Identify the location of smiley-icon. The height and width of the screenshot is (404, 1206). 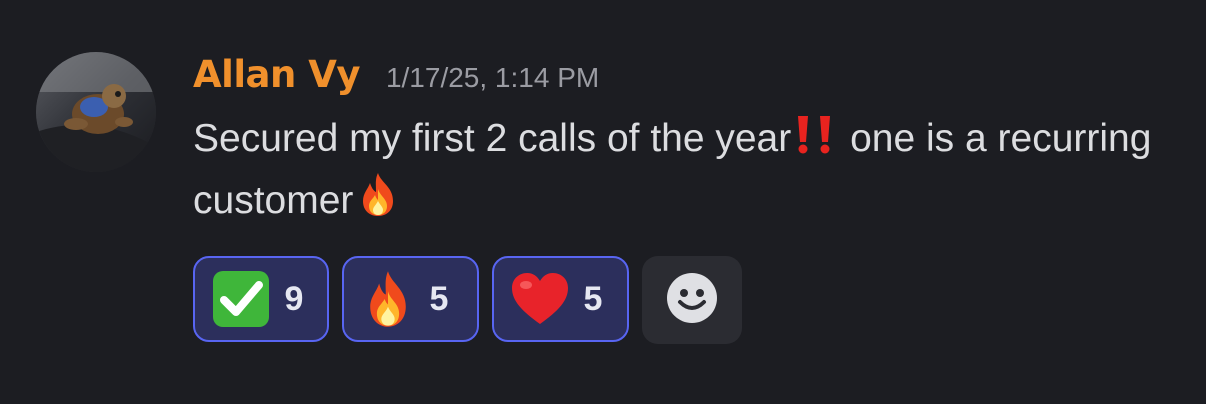
(692, 300).